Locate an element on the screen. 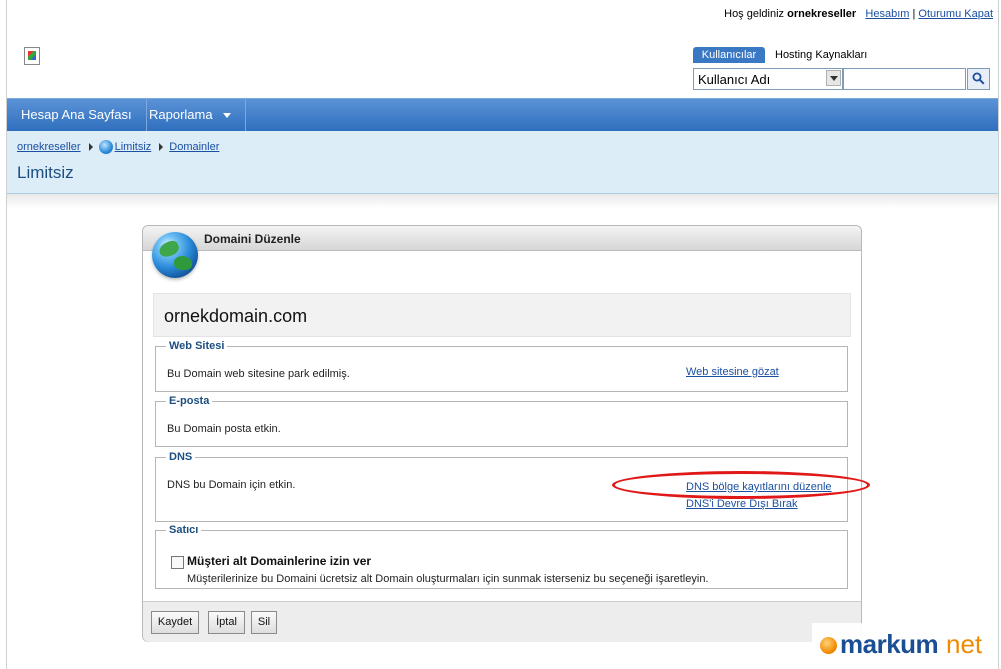 The height and width of the screenshot is (669, 1001). cancel-button: İptal is located at coordinates (226, 622).